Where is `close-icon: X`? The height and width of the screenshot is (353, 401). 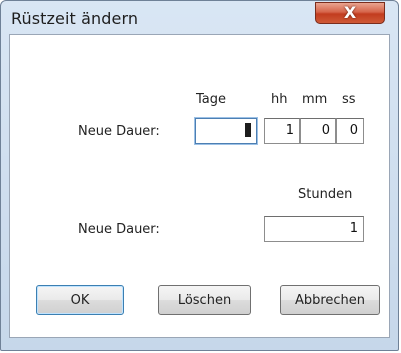
close-icon: X is located at coordinates (350, 12).